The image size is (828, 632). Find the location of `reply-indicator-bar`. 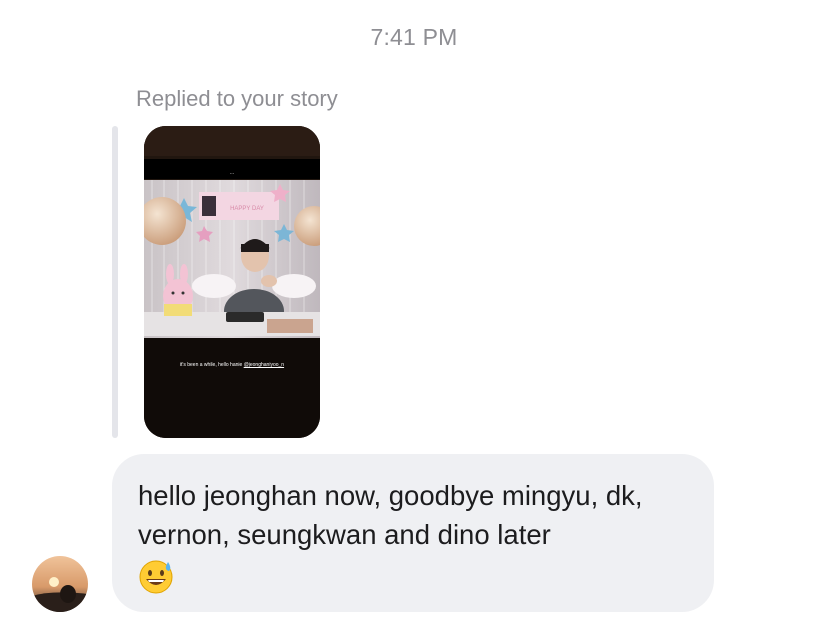

reply-indicator-bar is located at coordinates (115, 282).